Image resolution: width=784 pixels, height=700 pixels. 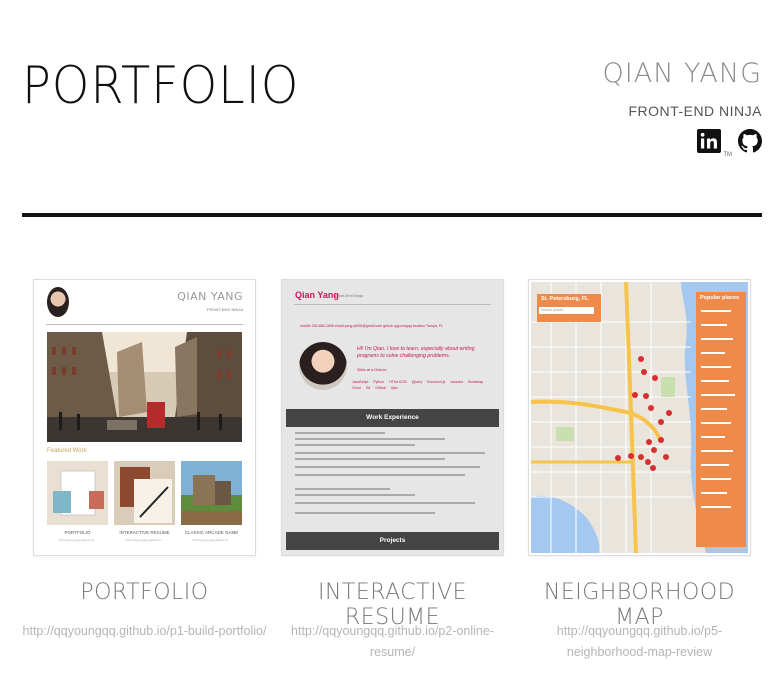 I want to click on thumb-caption-2: INTERACTIVE RESUME, so click(x=144, y=532).